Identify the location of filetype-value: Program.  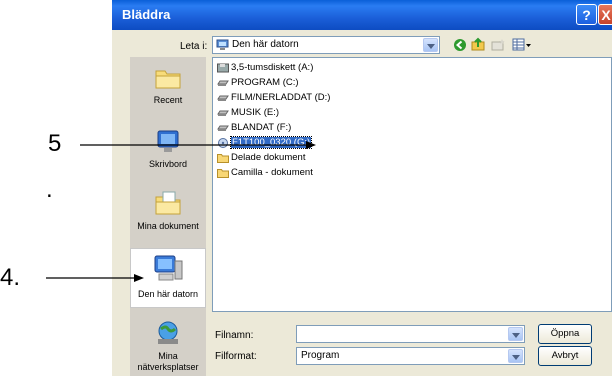
(320, 355).